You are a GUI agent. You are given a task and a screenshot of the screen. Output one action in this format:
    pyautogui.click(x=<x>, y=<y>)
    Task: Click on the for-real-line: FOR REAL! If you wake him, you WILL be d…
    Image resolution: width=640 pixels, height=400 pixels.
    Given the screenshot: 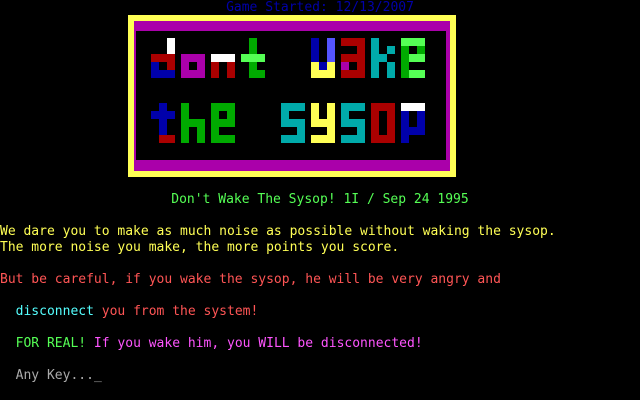 What is the action you would take?
    pyautogui.click(x=211, y=336)
    